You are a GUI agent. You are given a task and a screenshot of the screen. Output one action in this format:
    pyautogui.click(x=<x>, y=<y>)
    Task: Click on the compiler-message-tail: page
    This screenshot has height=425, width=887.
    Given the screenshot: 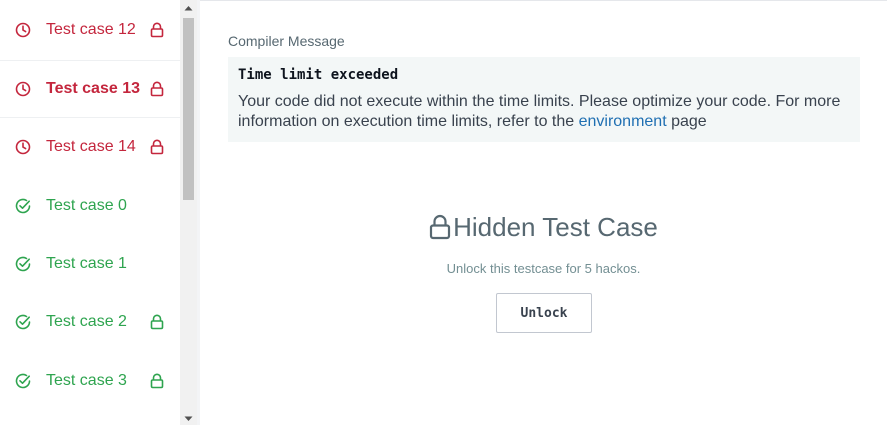 What is the action you would take?
    pyautogui.click(x=686, y=121)
    